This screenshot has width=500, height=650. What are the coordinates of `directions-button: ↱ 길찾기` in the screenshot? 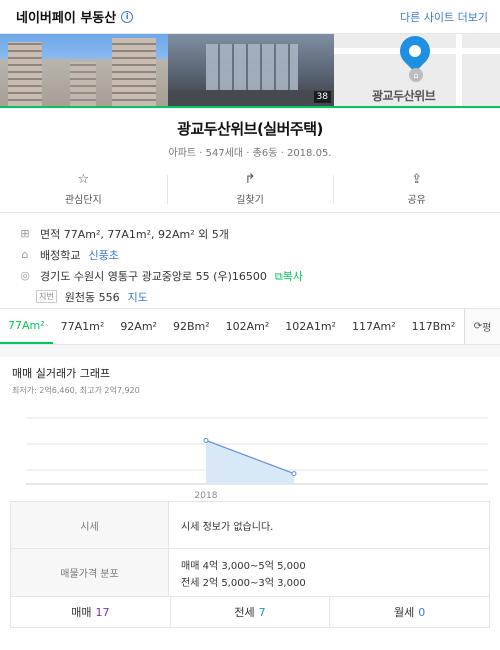 It's located at (250, 189).